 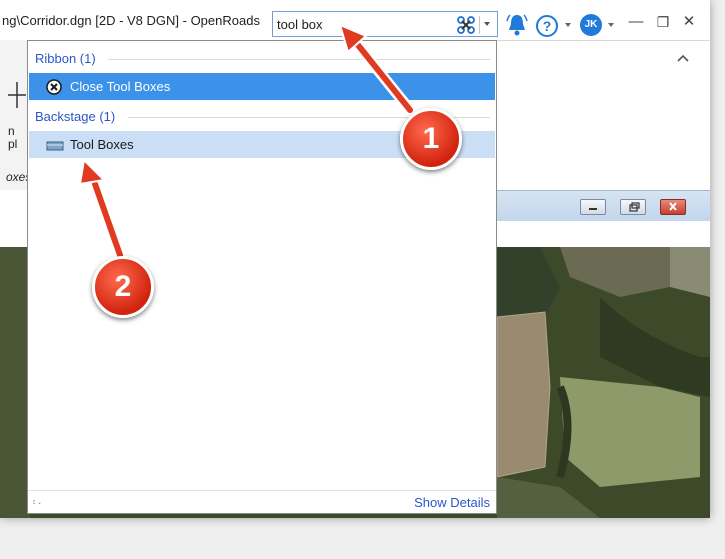 I want to click on toolbox-icon, so click(x=55, y=148).